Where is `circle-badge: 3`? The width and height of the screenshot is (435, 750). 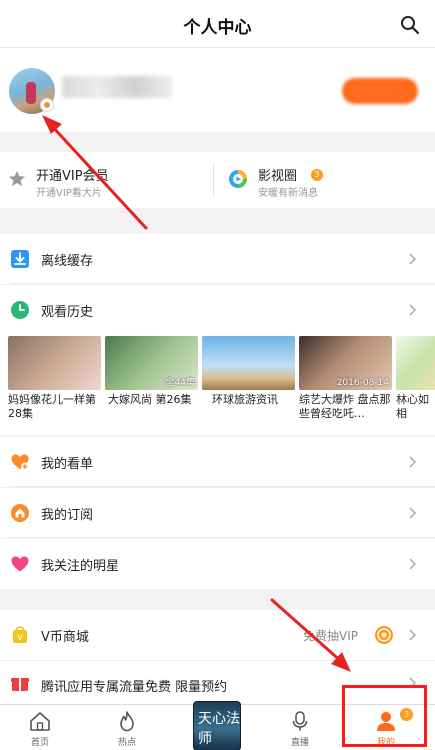
circle-badge: 3 is located at coordinates (317, 175).